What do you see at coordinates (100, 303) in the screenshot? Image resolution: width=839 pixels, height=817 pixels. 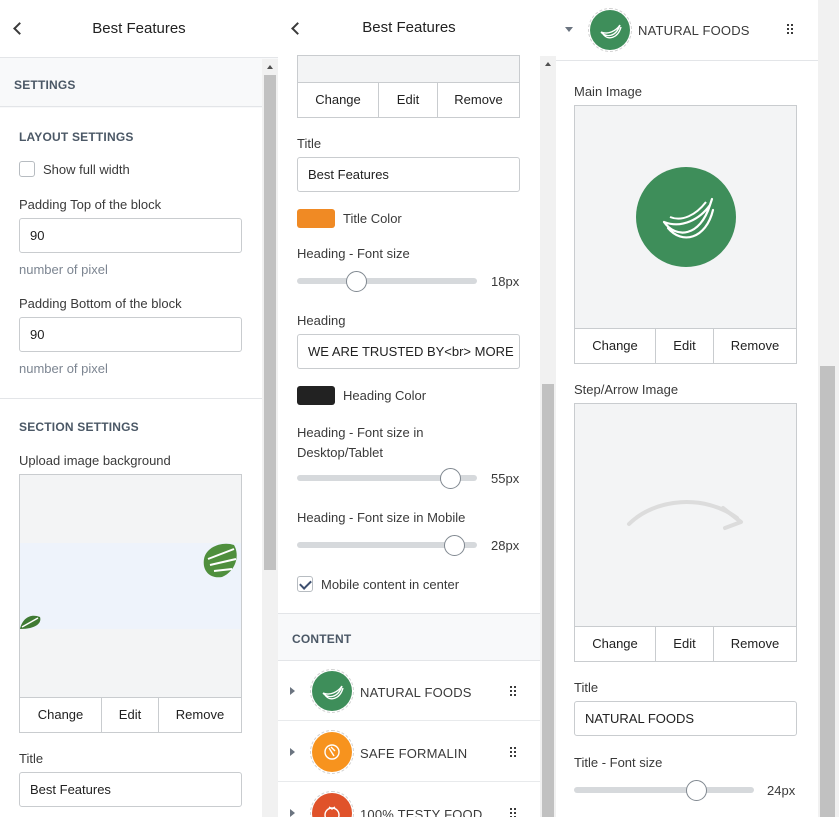 I see `padding-bottom-label: Padding Bottom of the block` at bounding box center [100, 303].